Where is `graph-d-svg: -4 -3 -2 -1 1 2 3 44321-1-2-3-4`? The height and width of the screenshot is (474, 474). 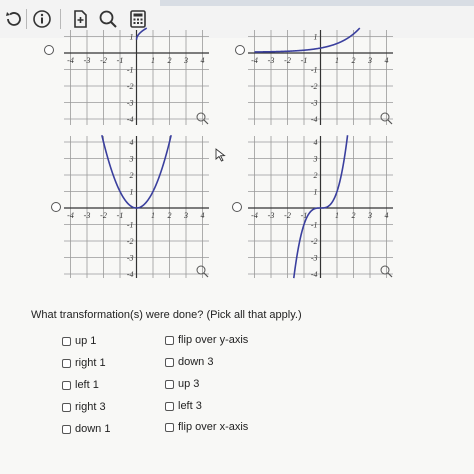 graph-d-svg: -4 -3 -2 -1 1 2 3 44321-1-2-3-4 is located at coordinates (320, 207).